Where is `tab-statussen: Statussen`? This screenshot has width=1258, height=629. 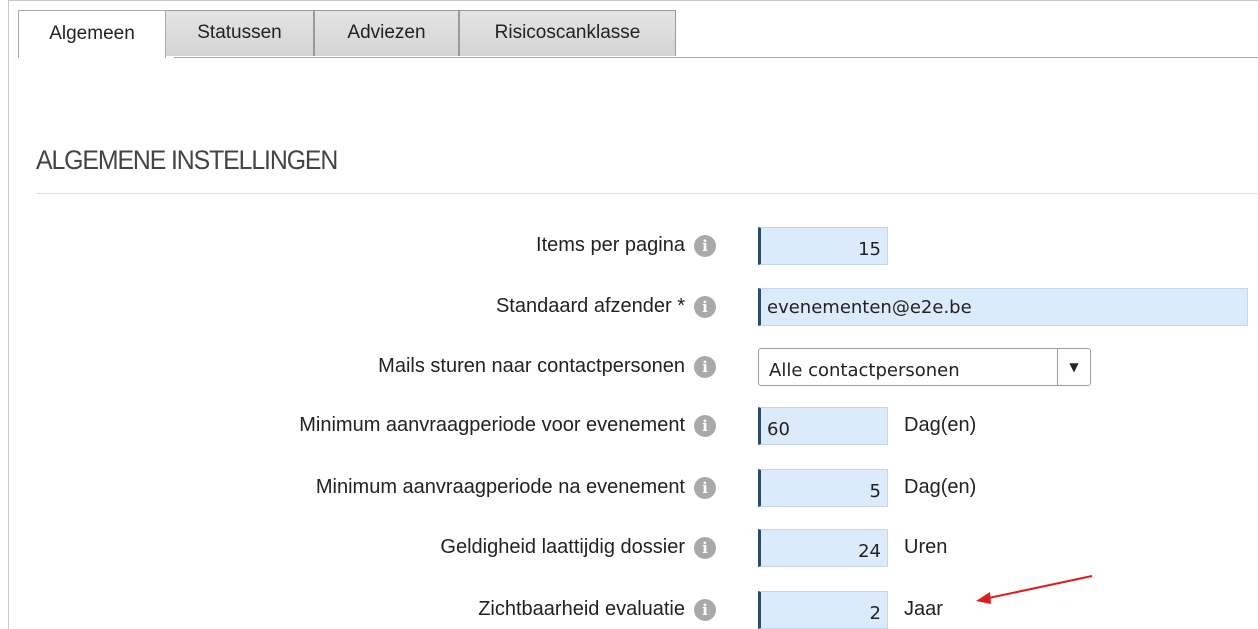 tab-statussen: Statussen is located at coordinates (239, 33).